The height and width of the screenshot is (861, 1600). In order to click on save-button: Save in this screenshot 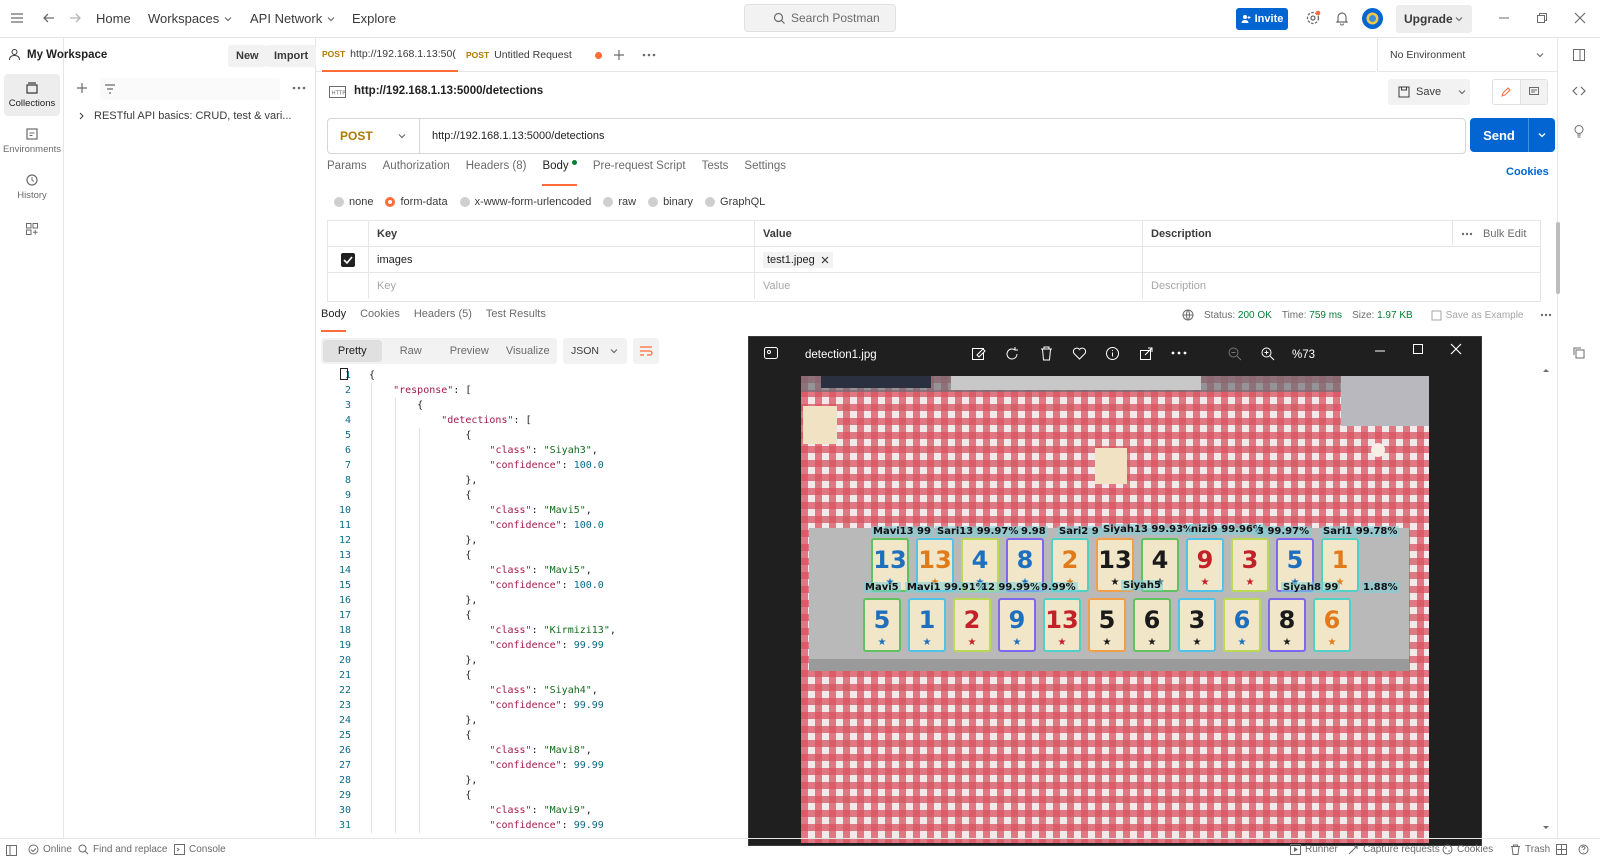, I will do `click(1429, 92)`.